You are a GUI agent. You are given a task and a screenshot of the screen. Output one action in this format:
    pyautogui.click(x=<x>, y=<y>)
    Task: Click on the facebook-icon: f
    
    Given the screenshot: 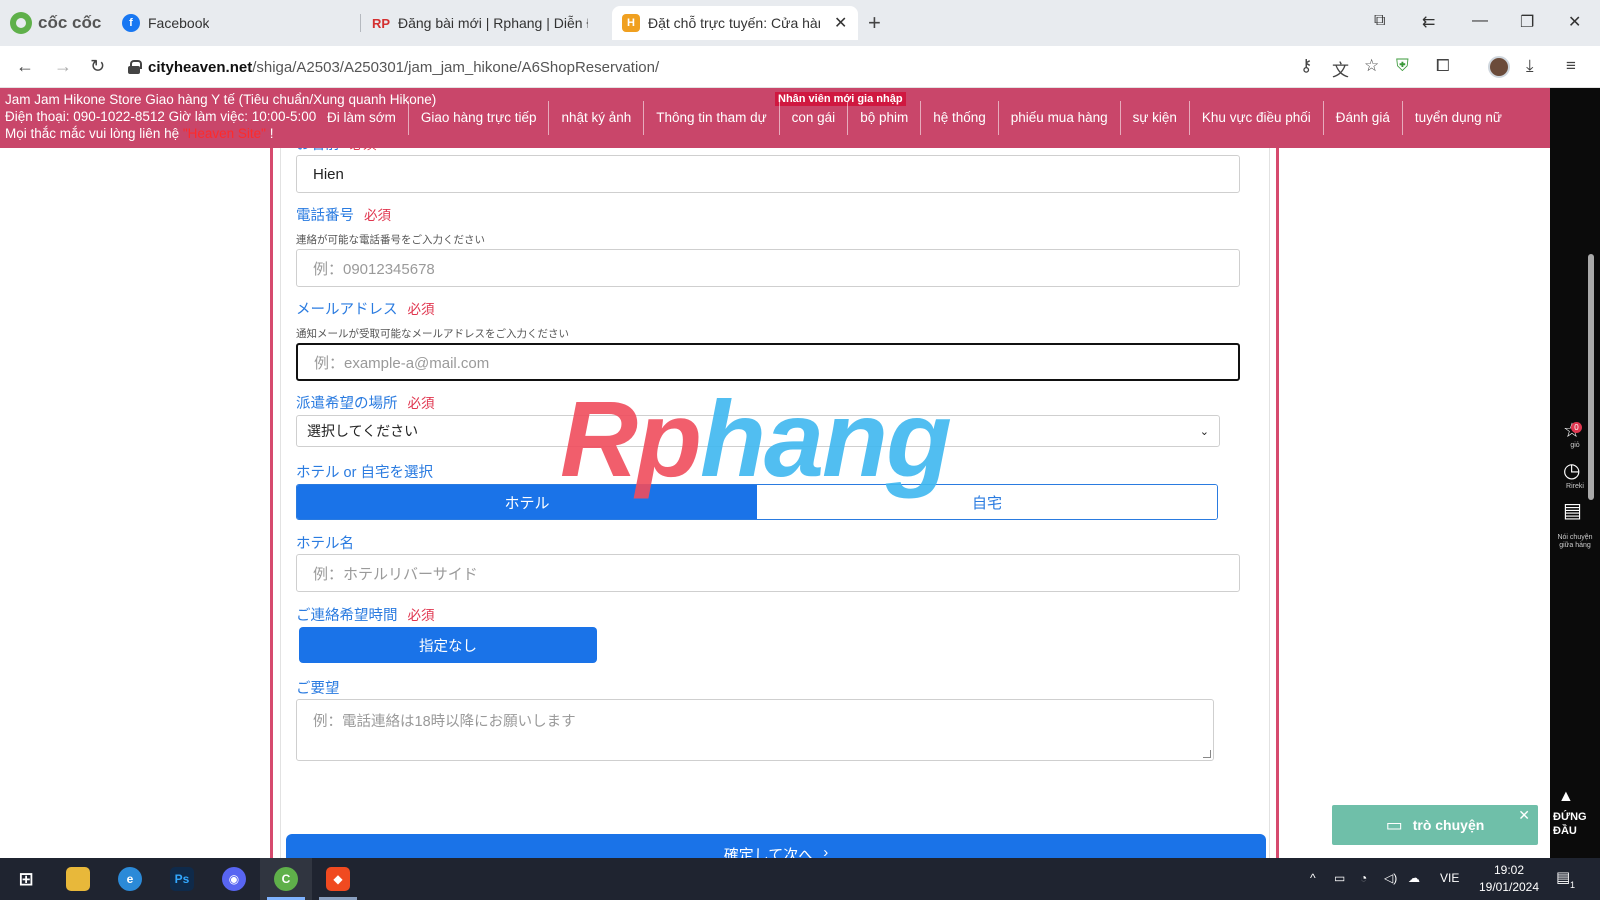 What is the action you would take?
    pyautogui.click(x=131, y=23)
    